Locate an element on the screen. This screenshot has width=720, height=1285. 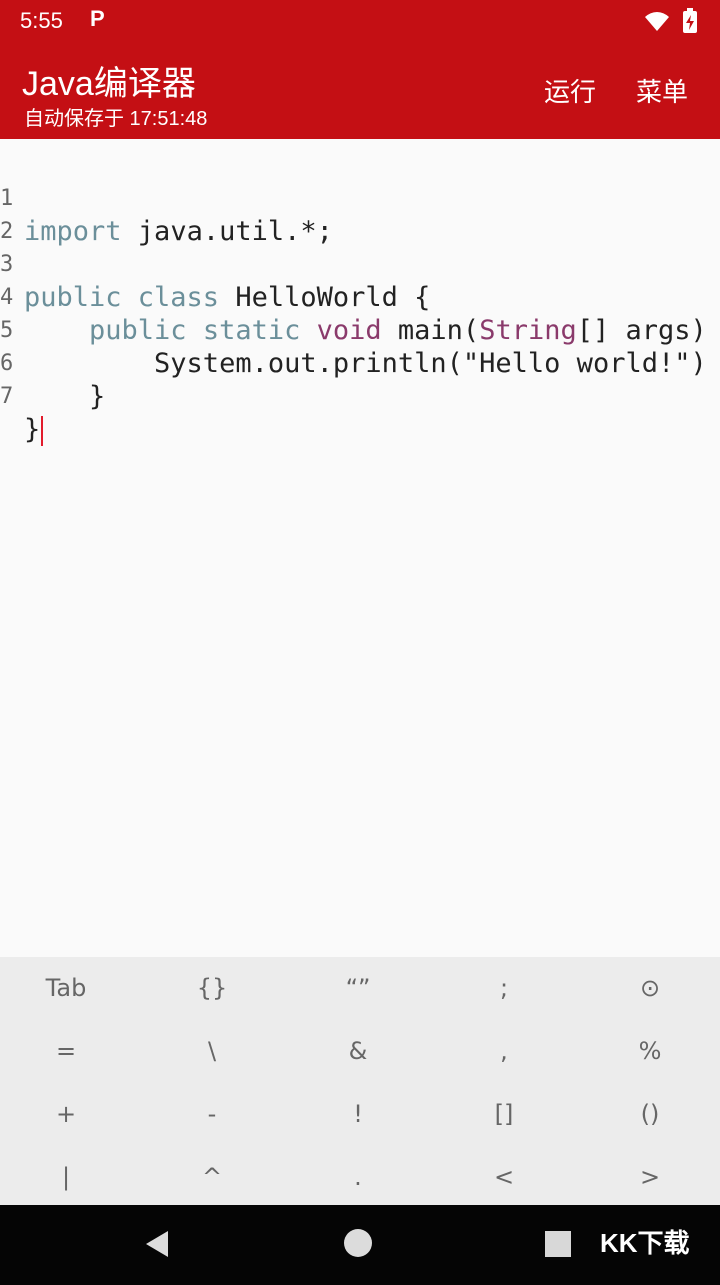
battery-icon is located at coordinates (690, 23).